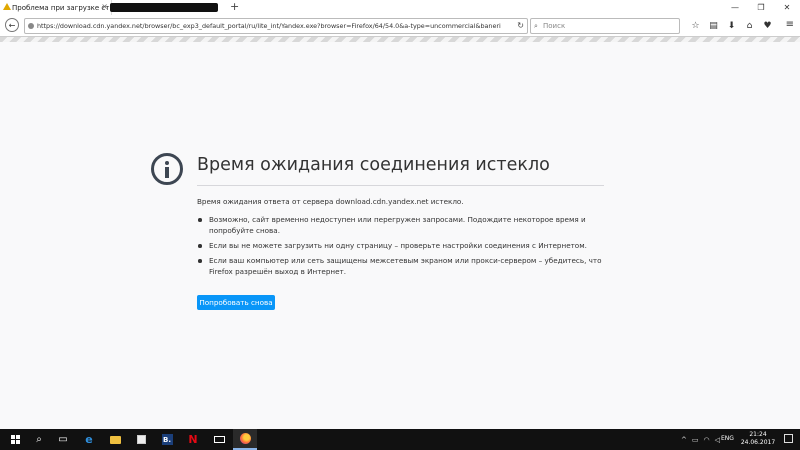 Image resolution: width=800 pixels, height=450 pixels. I want to click on bookmark-star-icon: ☆, so click(695, 26).